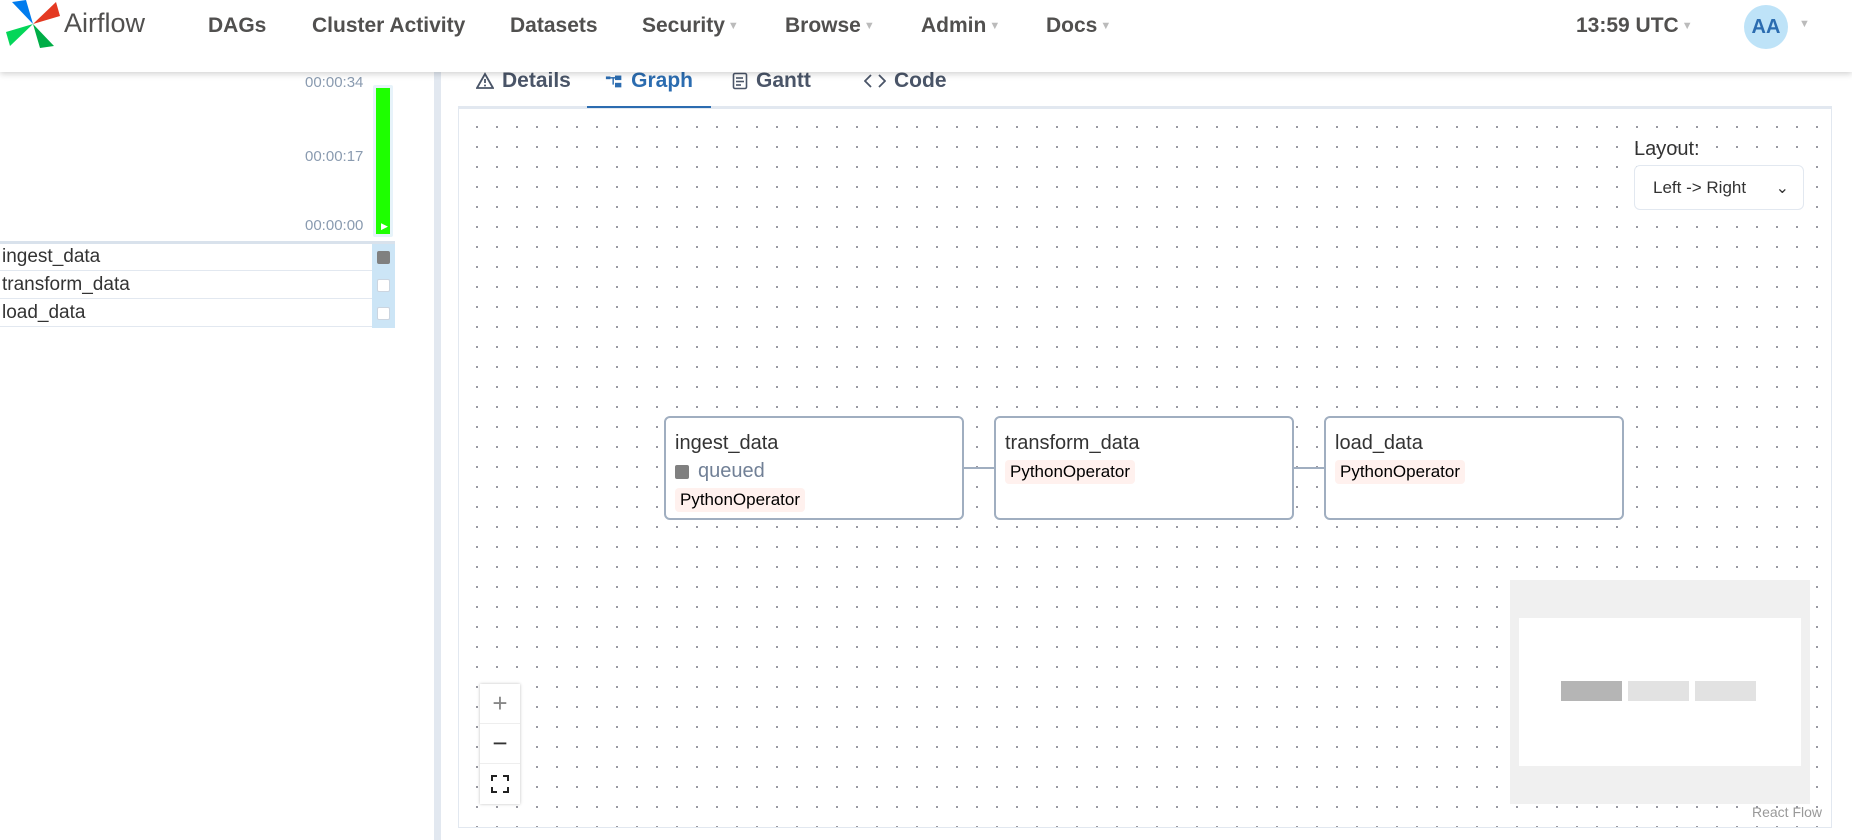 The width and height of the screenshot is (1852, 840). I want to click on gantt-document-icon, so click(740, 81).